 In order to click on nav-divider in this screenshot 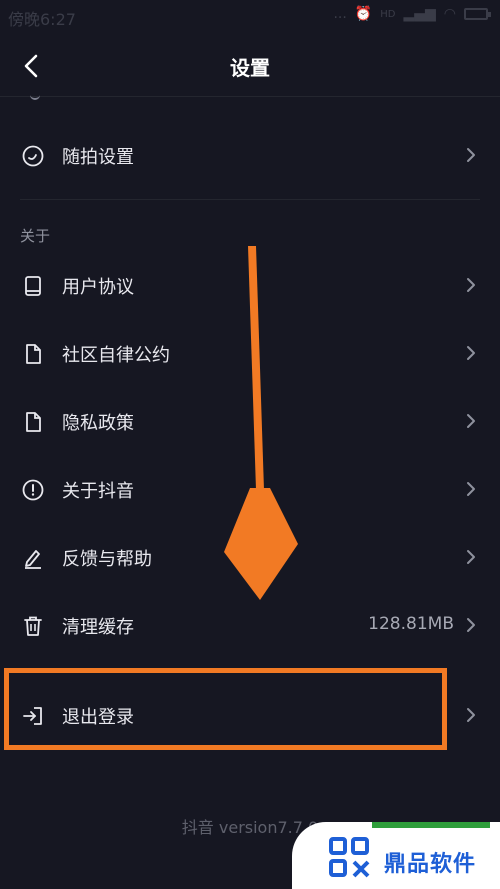, I will do `click(250, 96)`.